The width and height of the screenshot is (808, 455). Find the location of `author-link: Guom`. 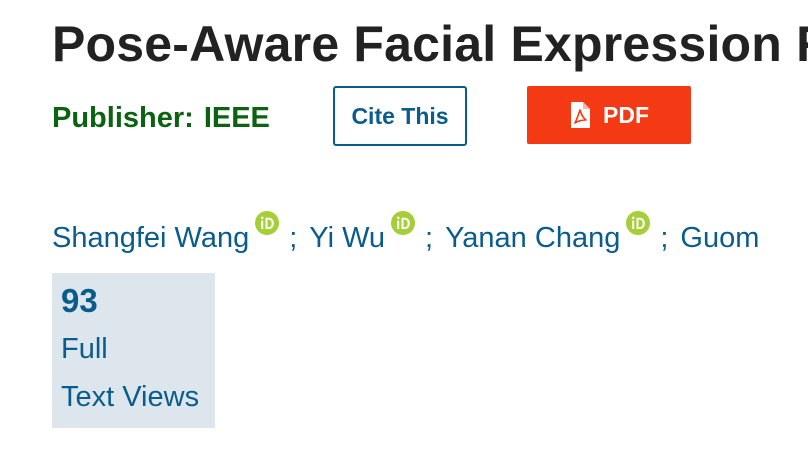

author-link: Guom is located at coordinates (719, 238).